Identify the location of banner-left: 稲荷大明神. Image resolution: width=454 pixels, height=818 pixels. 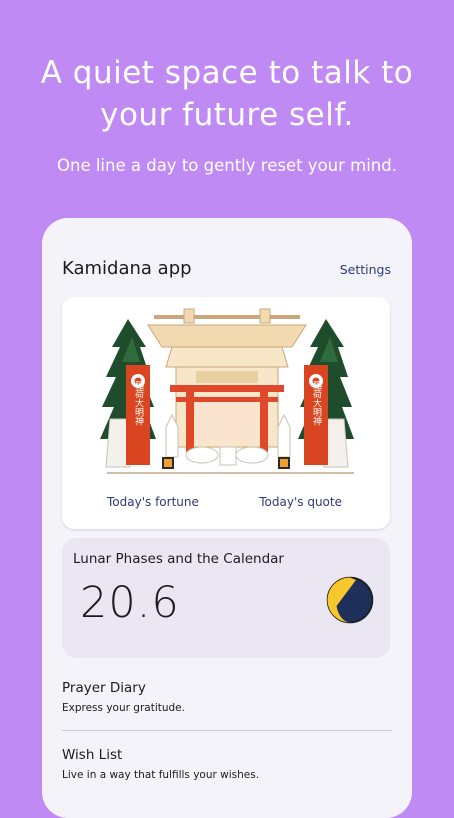
(138, 415).